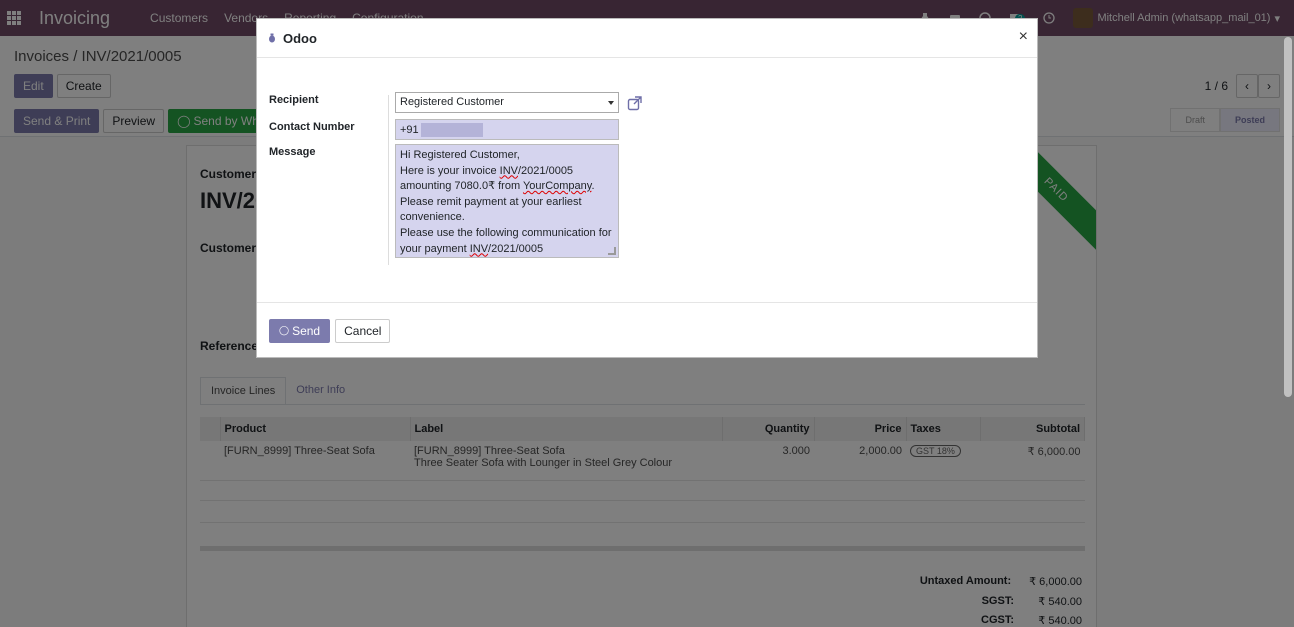 This screenshot has height=627, width=1294. Describe the element at coordinates (452, 102) in the screenshot. I see `recipient-value: Registered Customer` at that location.